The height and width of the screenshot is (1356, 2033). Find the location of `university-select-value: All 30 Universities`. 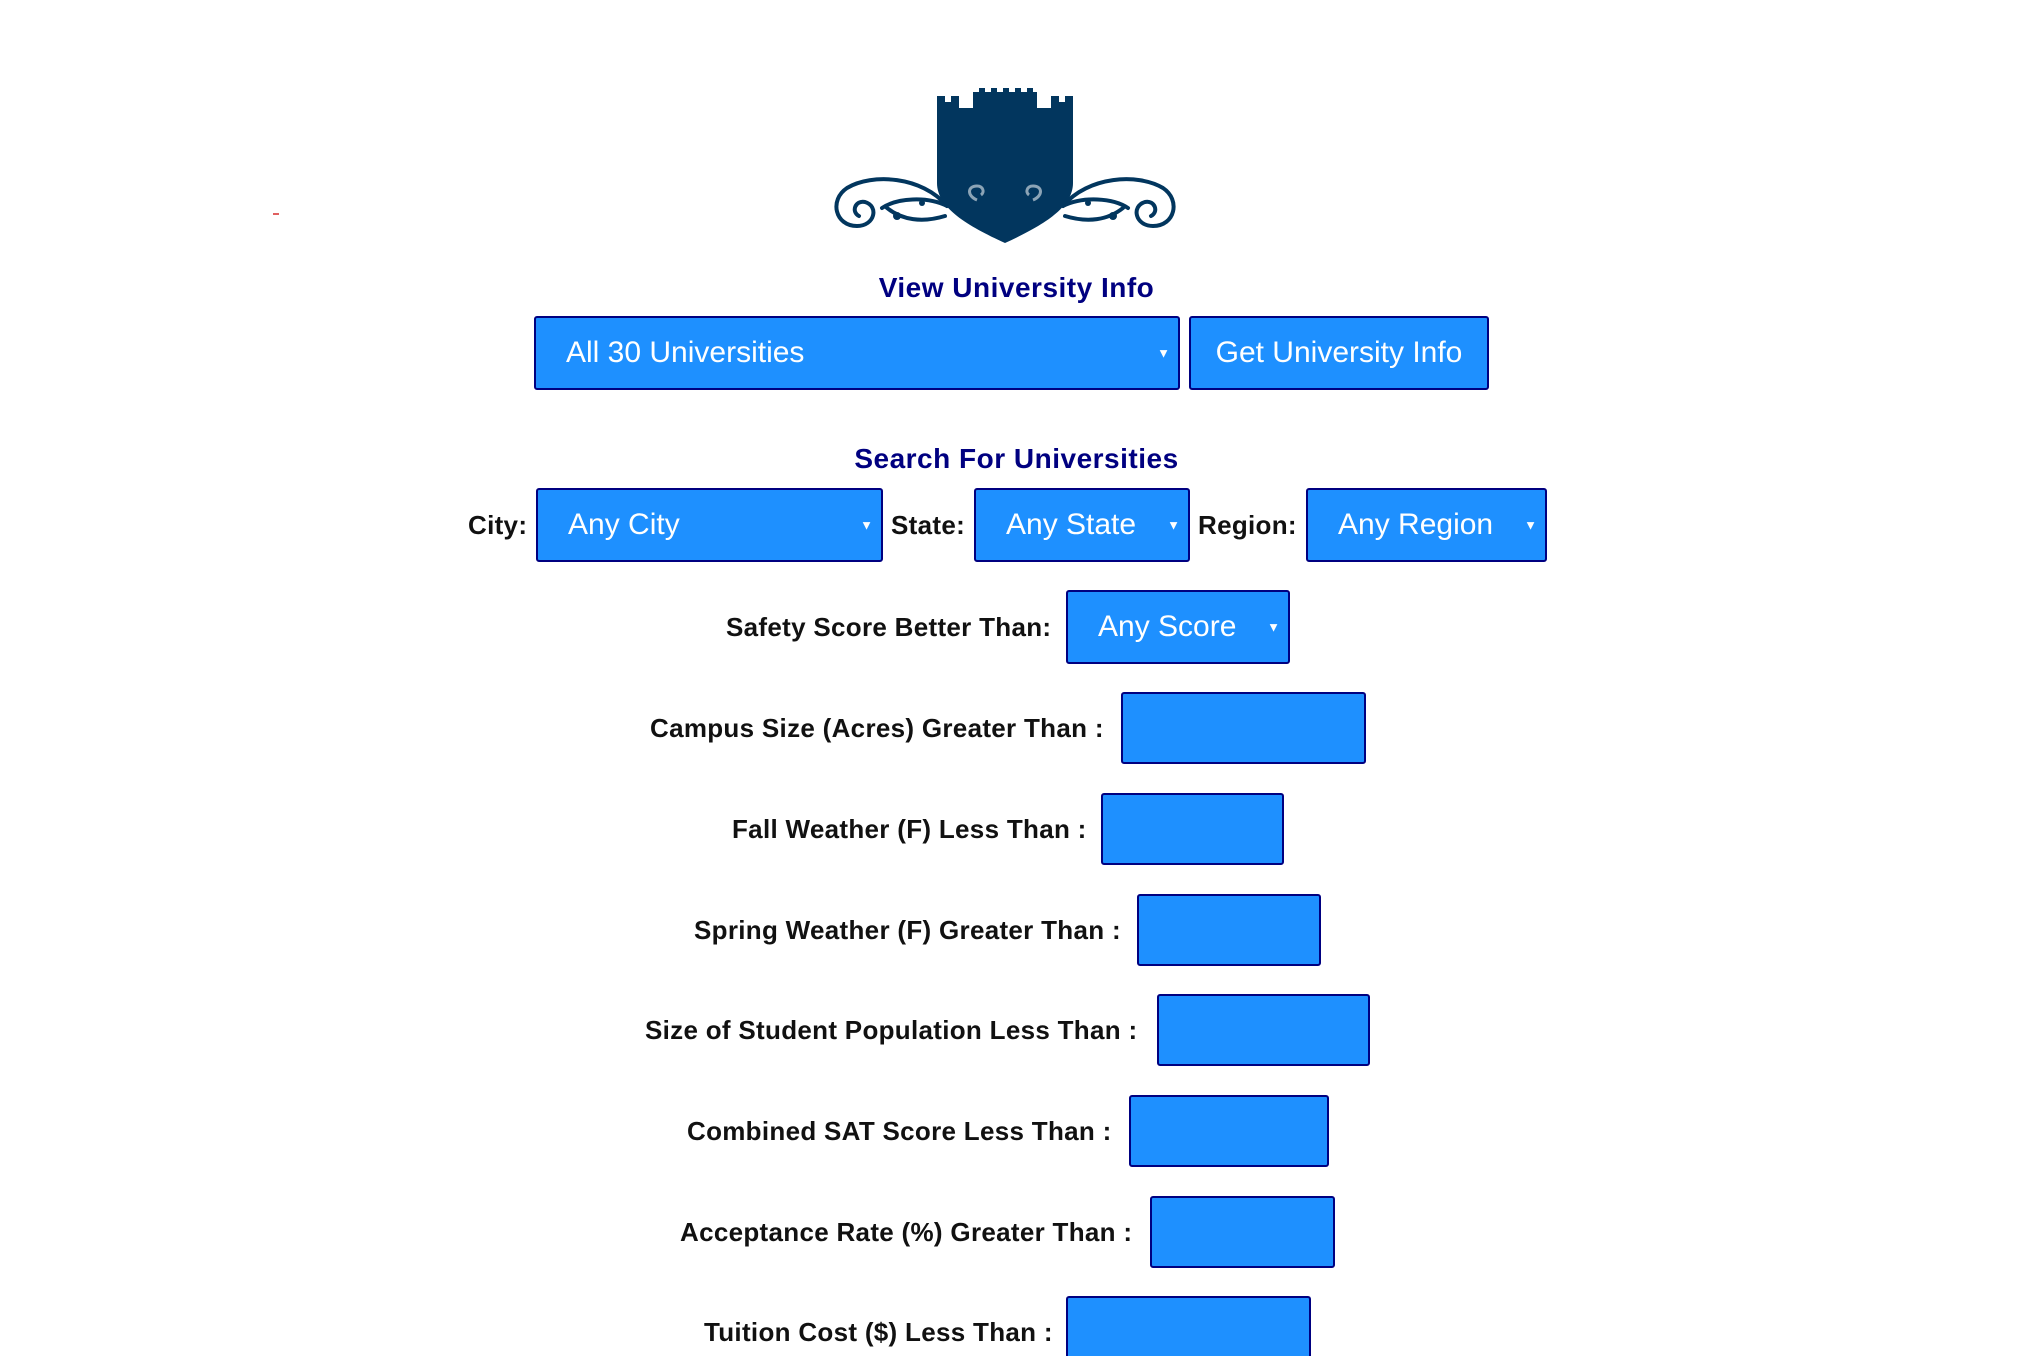

university-select-value: All 30 Universities is located at coordinates (685, 352).